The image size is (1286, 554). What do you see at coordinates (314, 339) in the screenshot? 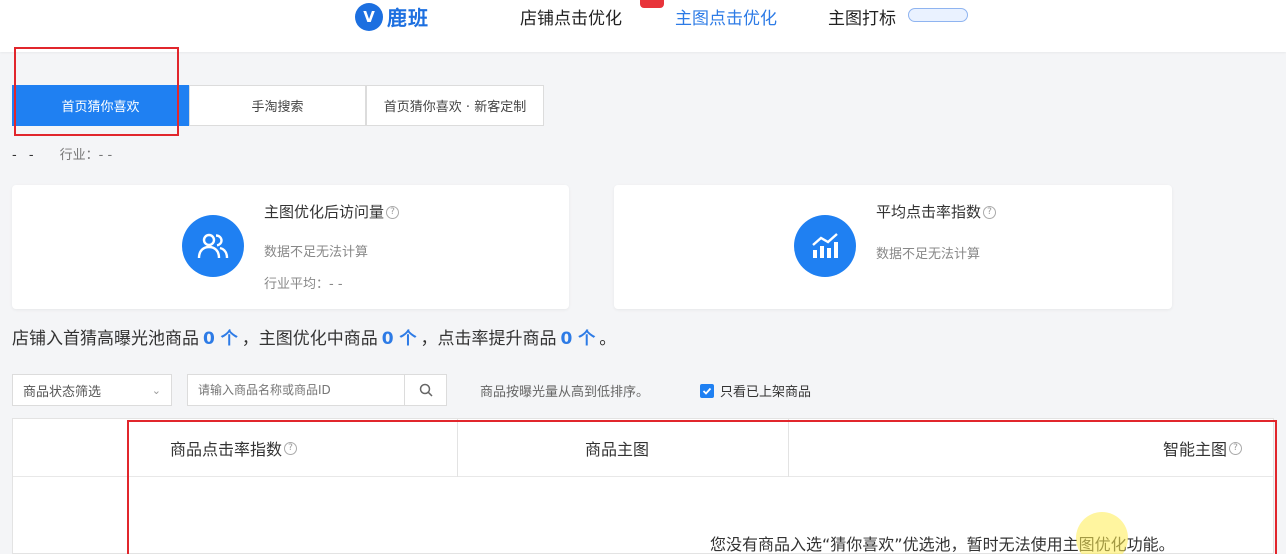
I see `summary-line: 店铺入首猜高曝光池商品 0 个，主图优化中商品 0 个，点击率提升商品 0 个。` at bounding box center [314, 339].